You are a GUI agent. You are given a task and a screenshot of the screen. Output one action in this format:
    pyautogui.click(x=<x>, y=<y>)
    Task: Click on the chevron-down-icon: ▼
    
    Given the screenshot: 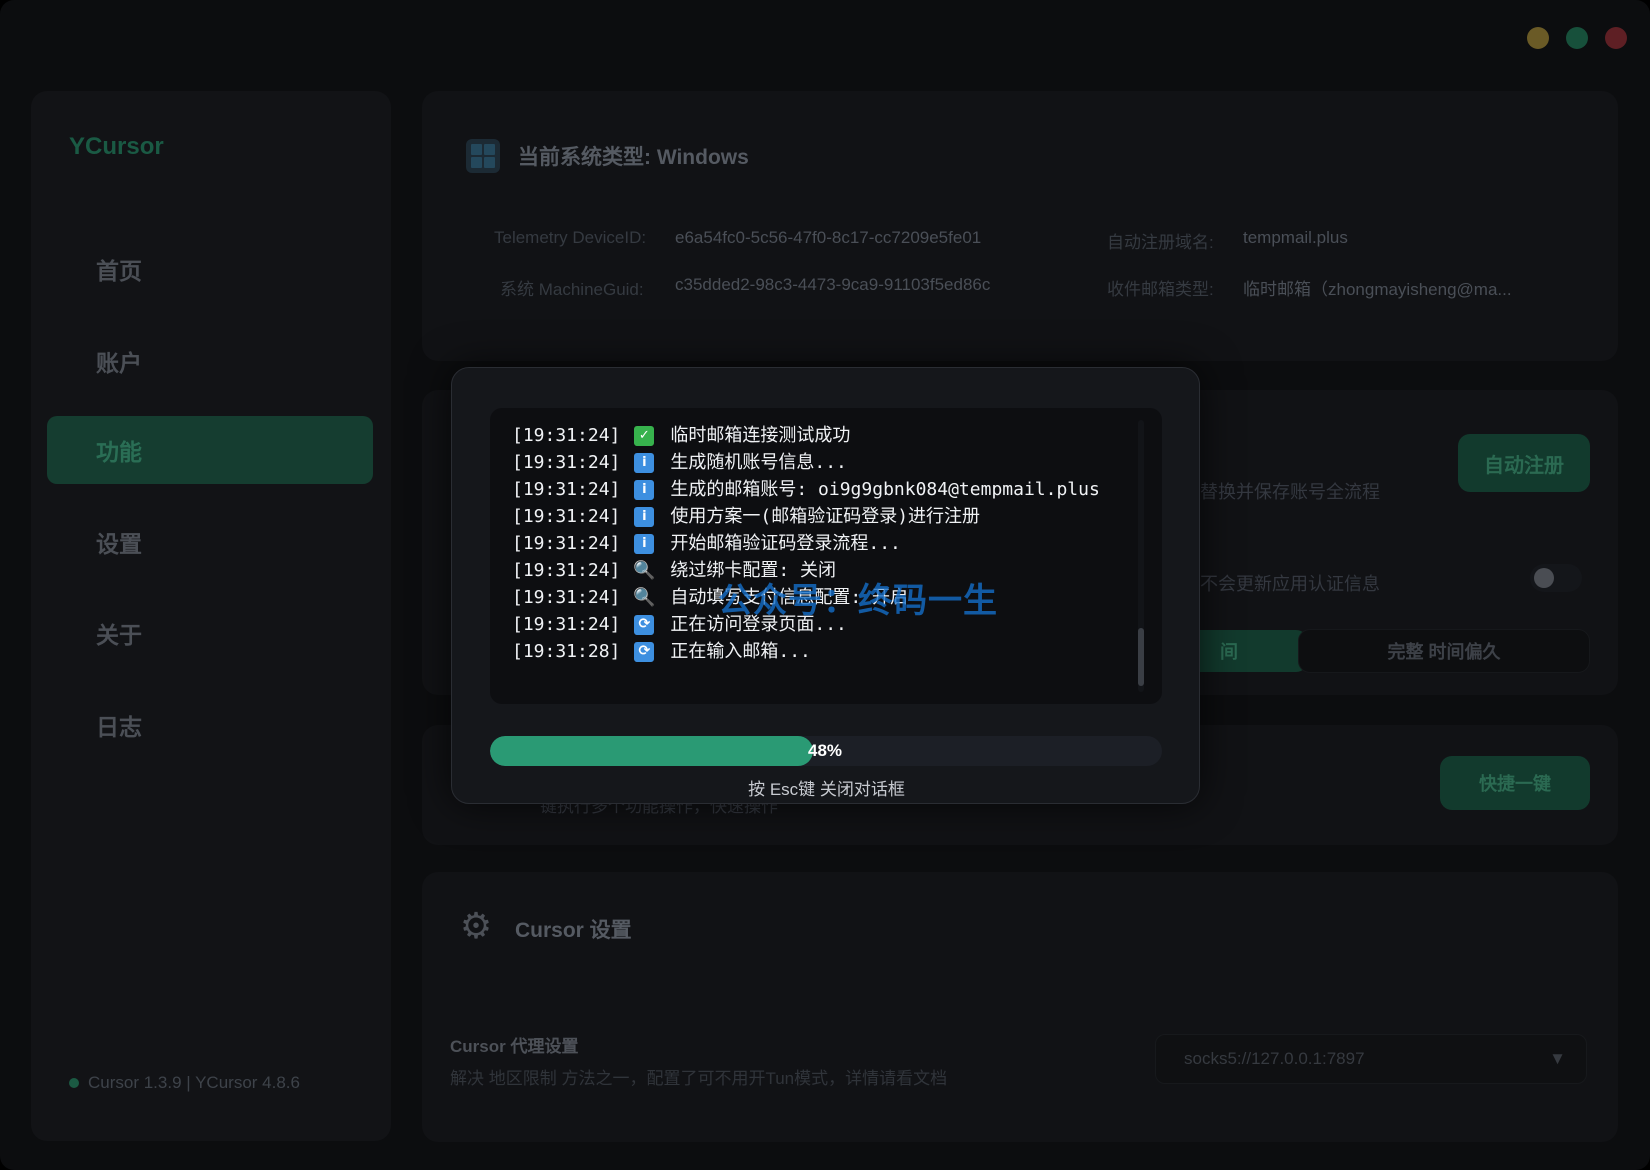 What is the action you would take?
    pyautogui.click(x=1557, y=1058)
    